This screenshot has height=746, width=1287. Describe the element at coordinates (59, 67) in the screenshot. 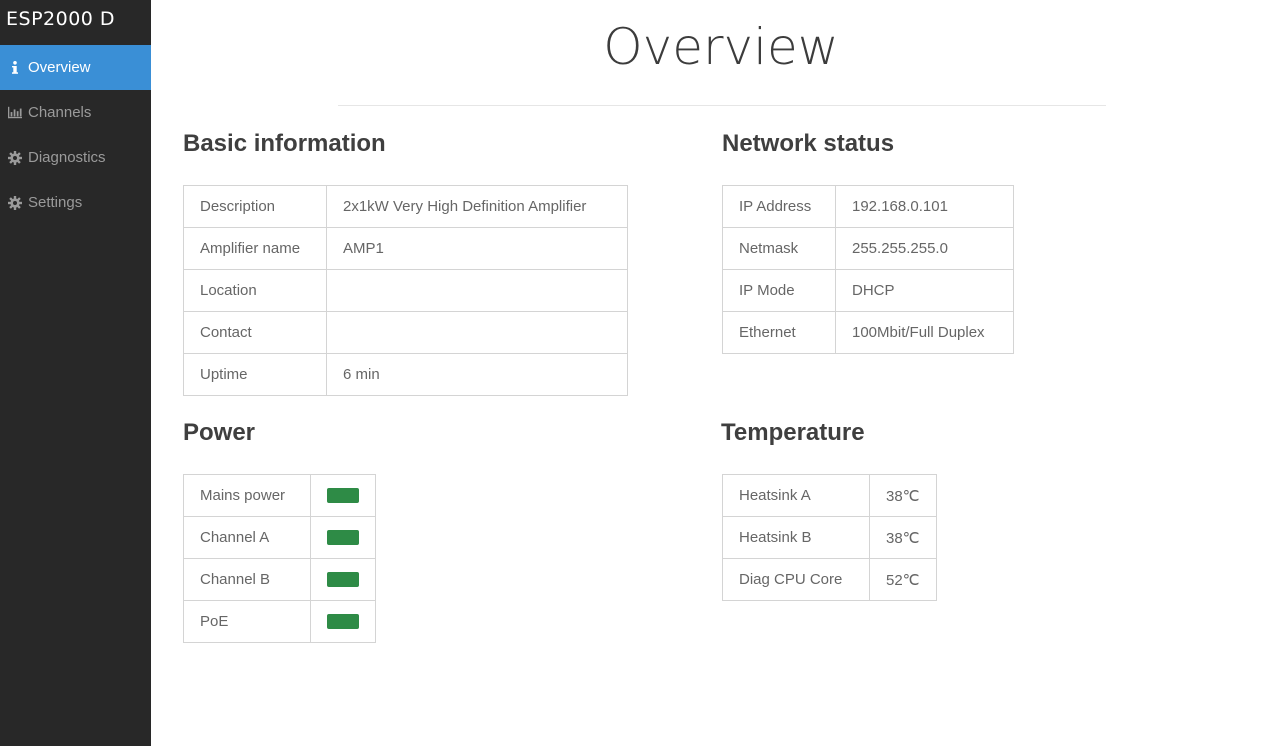

I see `sidebar-item-label: Overview` at that location.